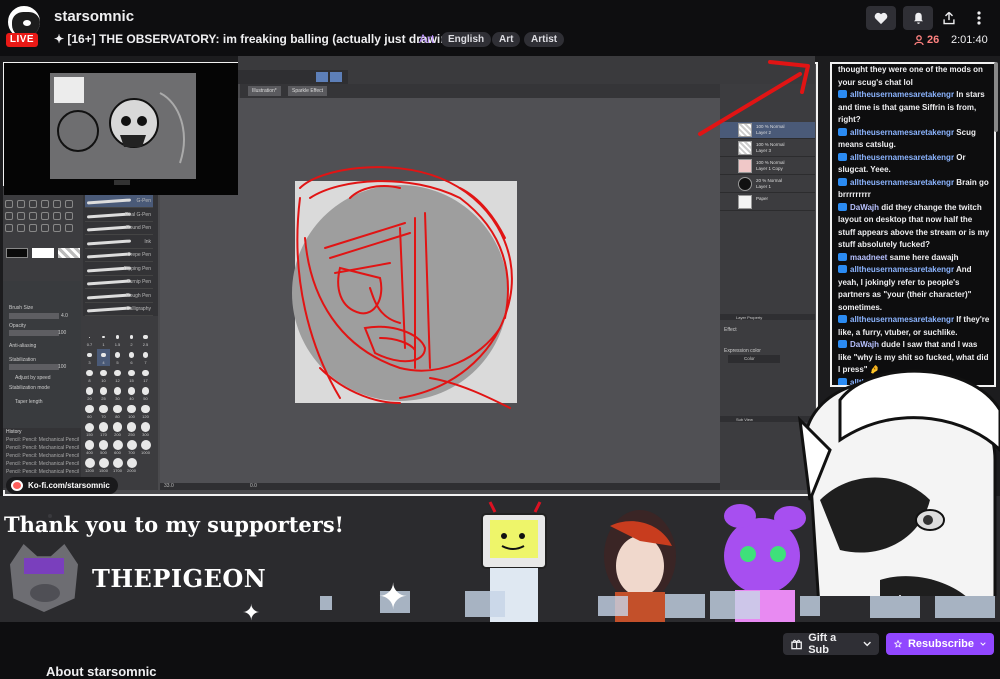 This screenshot has height=679, width=1000. I want to click on brush-size-option: 300, so click(145, 429).